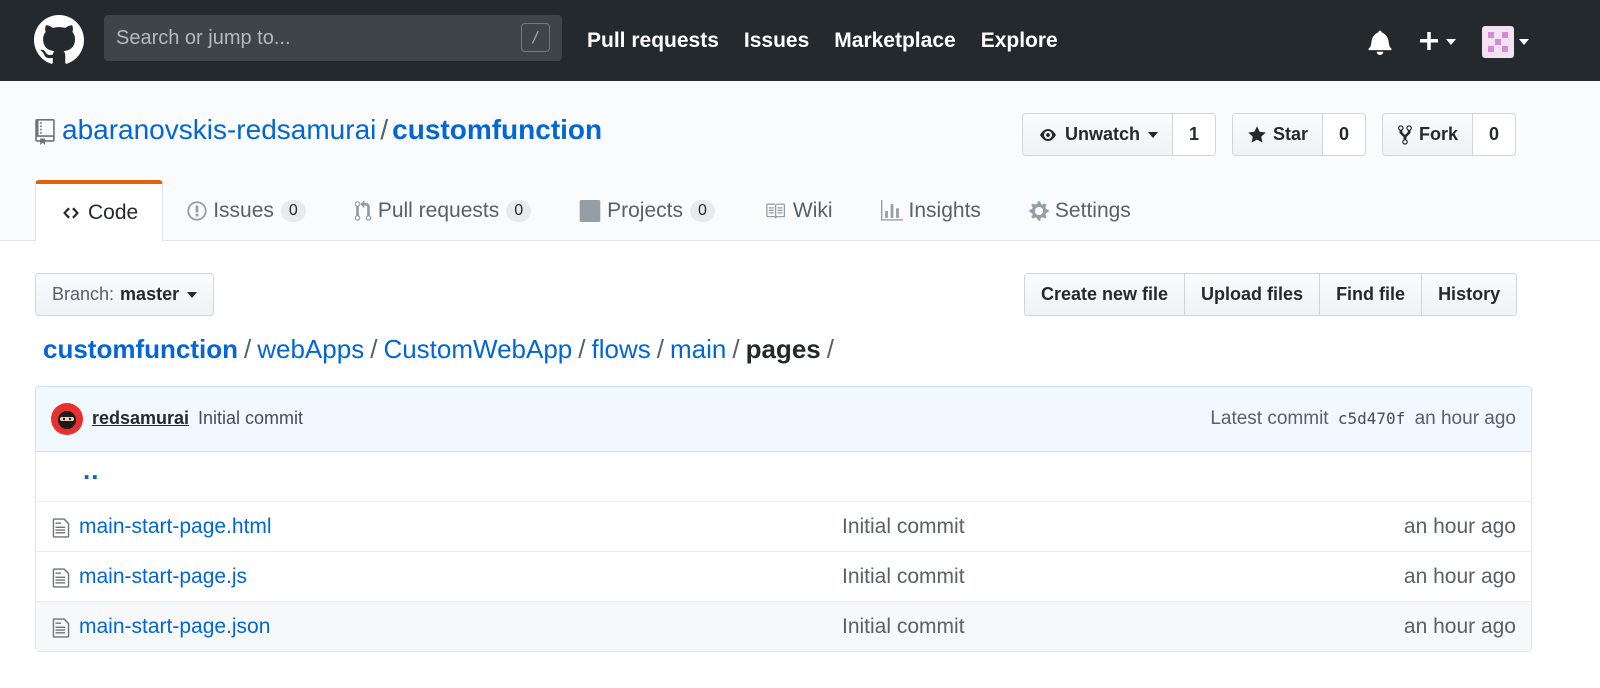 The height and width of the screenshot is (688, 1600). I want to click on projects-counter: 0, so click(702, 211).